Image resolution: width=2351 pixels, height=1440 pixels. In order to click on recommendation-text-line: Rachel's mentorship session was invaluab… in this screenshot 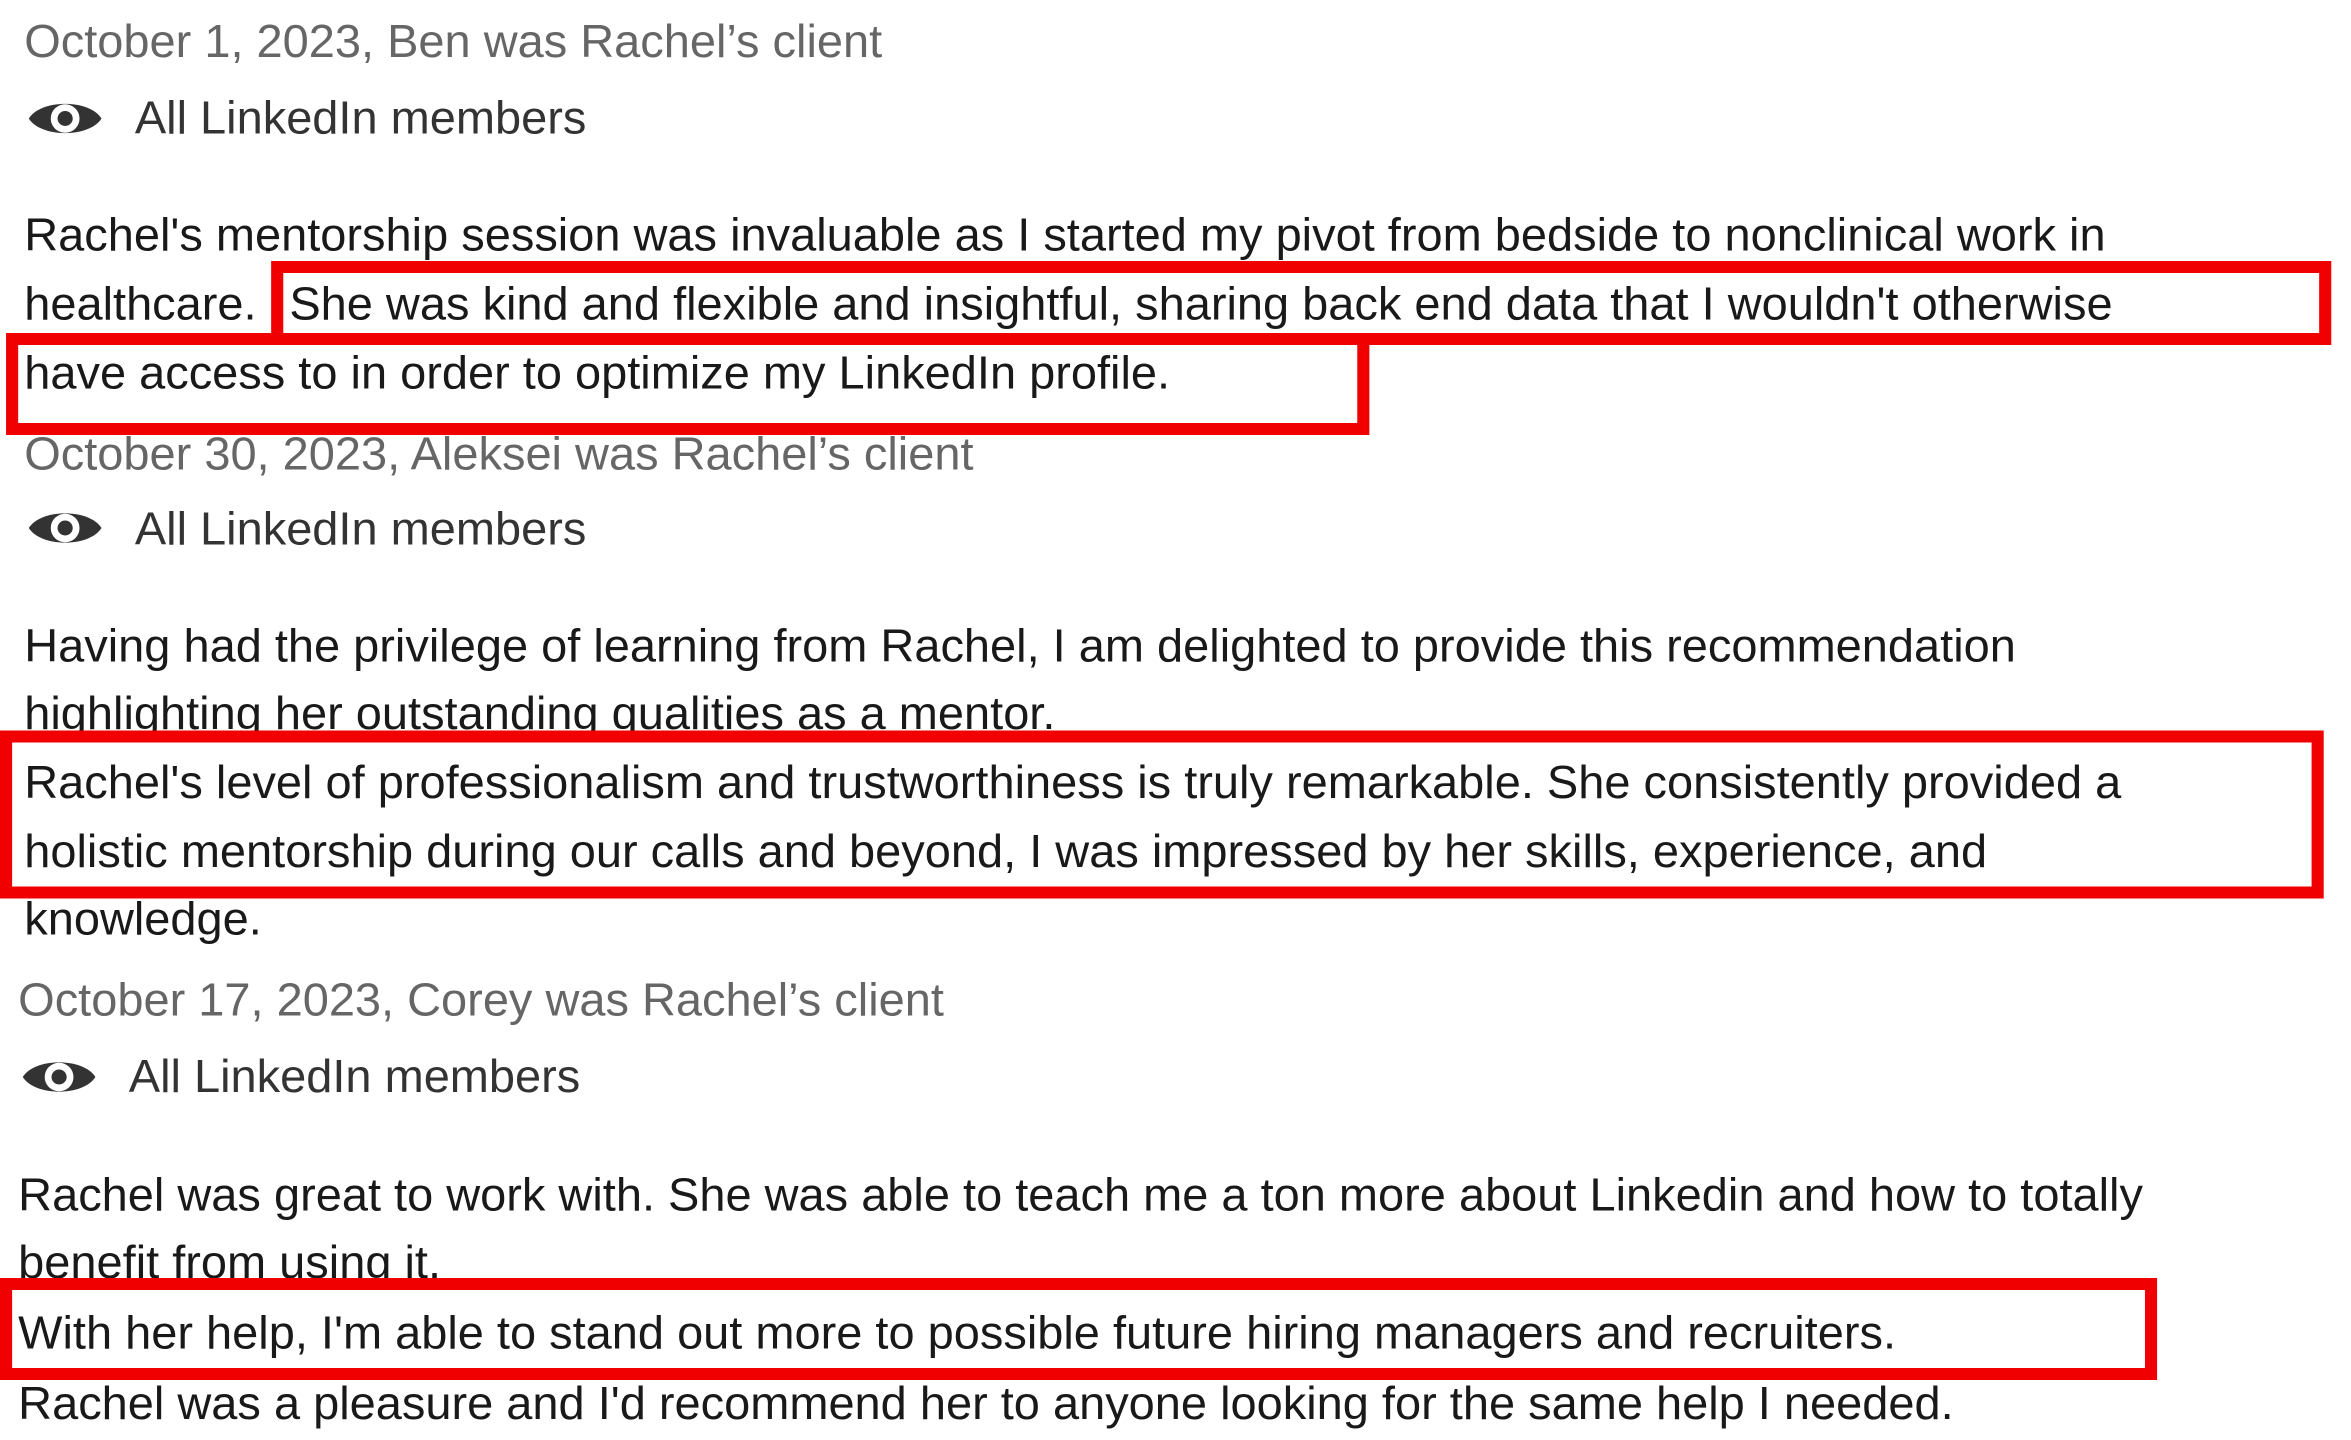, I will do `click(1065, 234)`.